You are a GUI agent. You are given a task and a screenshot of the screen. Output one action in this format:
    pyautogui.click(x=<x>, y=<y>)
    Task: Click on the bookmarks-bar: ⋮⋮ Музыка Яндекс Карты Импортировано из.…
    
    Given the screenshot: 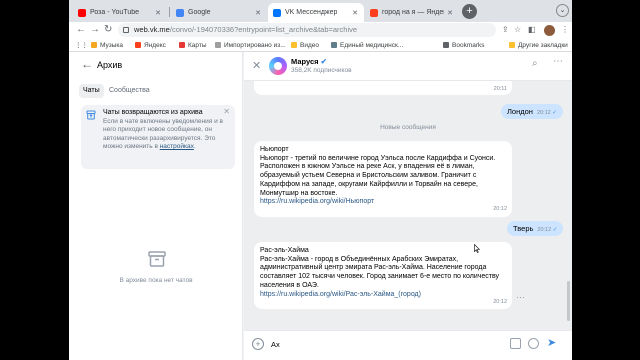 What is the action you would take?
    pyautogui.click(x=320, y=45)
    